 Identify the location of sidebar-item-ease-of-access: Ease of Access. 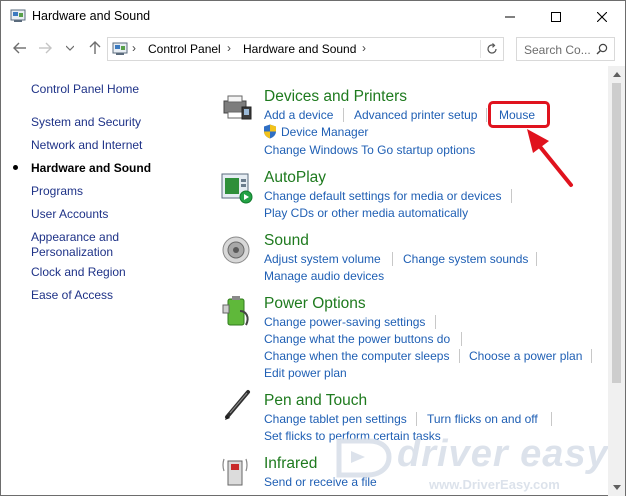
(72, 295).